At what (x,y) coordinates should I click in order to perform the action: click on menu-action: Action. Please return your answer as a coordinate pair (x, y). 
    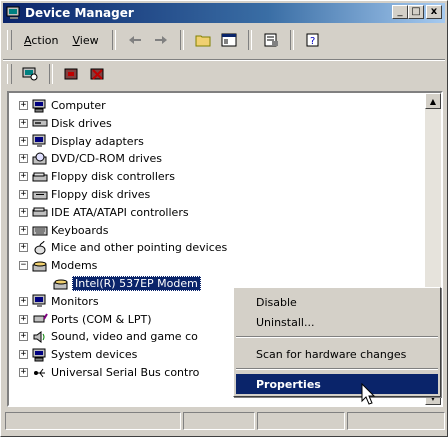
    Looking at the image, I should click on (41, 40).